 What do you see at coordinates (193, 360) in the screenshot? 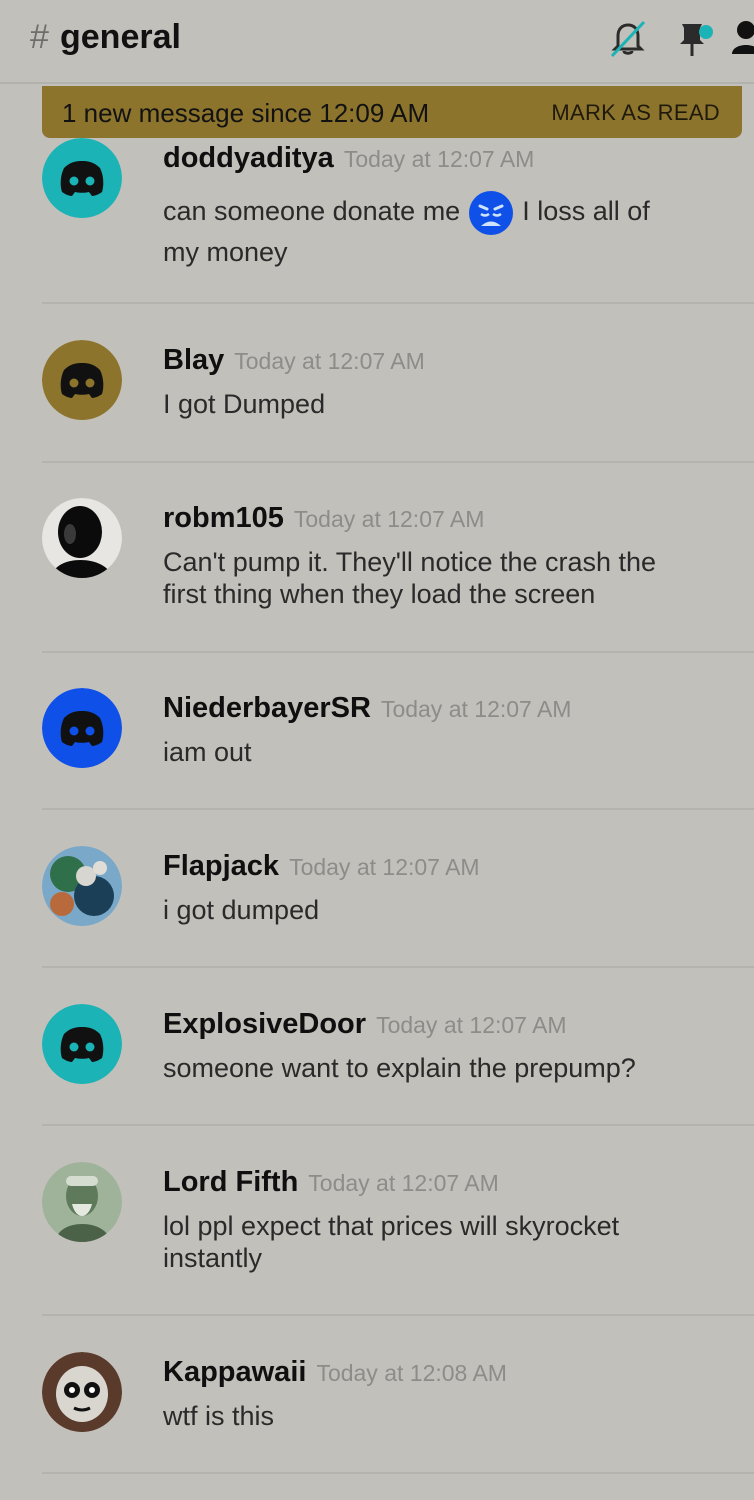
I see `username: Blay` at bounding box center [193, 360].